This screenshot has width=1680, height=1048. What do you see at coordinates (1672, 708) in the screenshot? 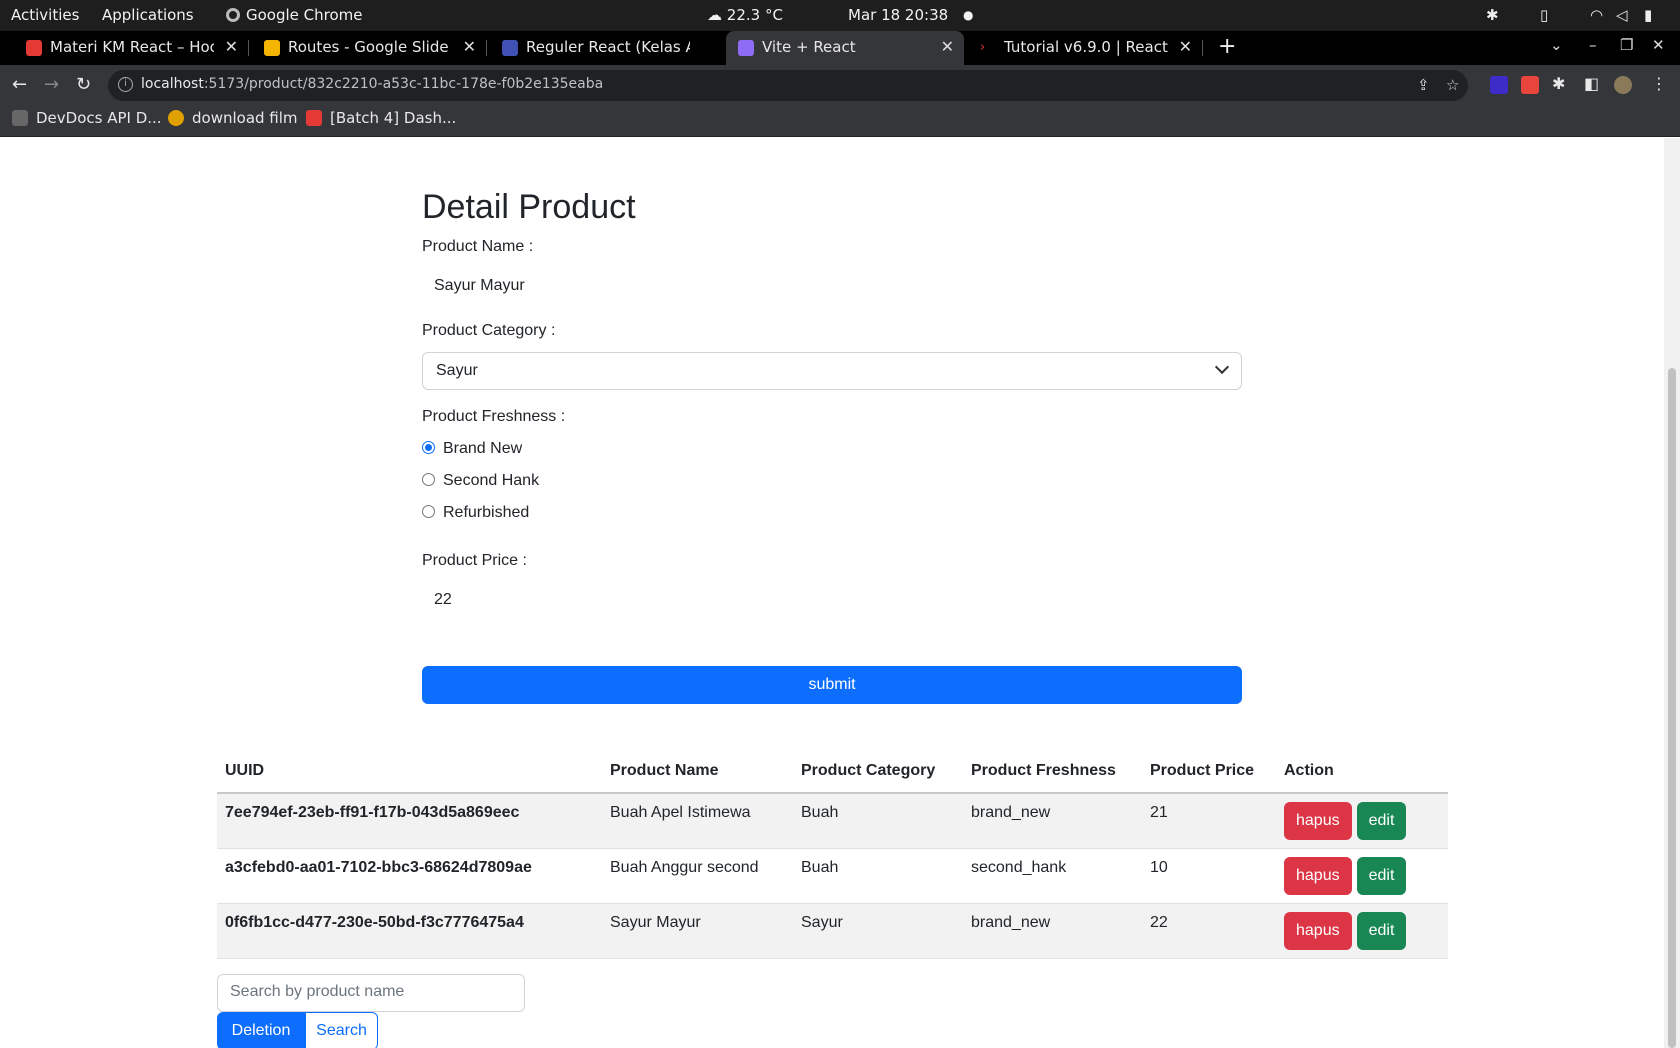
I see `scrollbar-thumb` at bounding box center [1672, 708].